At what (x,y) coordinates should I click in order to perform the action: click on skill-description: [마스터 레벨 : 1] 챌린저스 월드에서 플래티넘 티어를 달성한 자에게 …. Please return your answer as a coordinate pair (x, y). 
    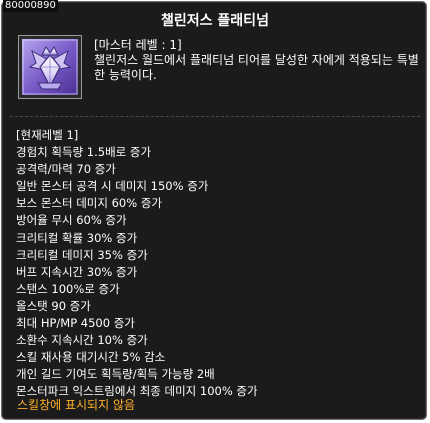
    Looking at the image, I should click on (257, 60).